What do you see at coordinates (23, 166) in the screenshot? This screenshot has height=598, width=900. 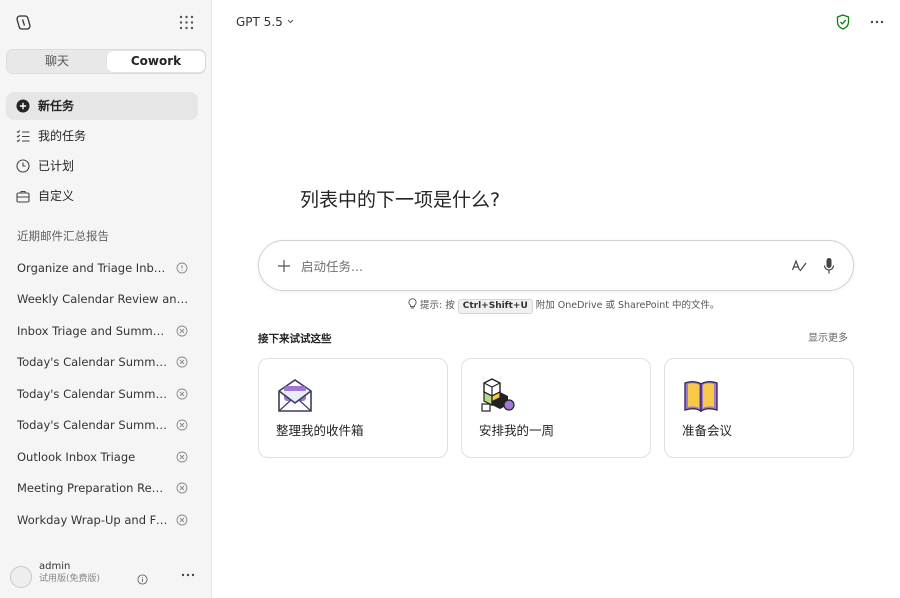 I see `clock-icon` at bounding box center [23, 166].